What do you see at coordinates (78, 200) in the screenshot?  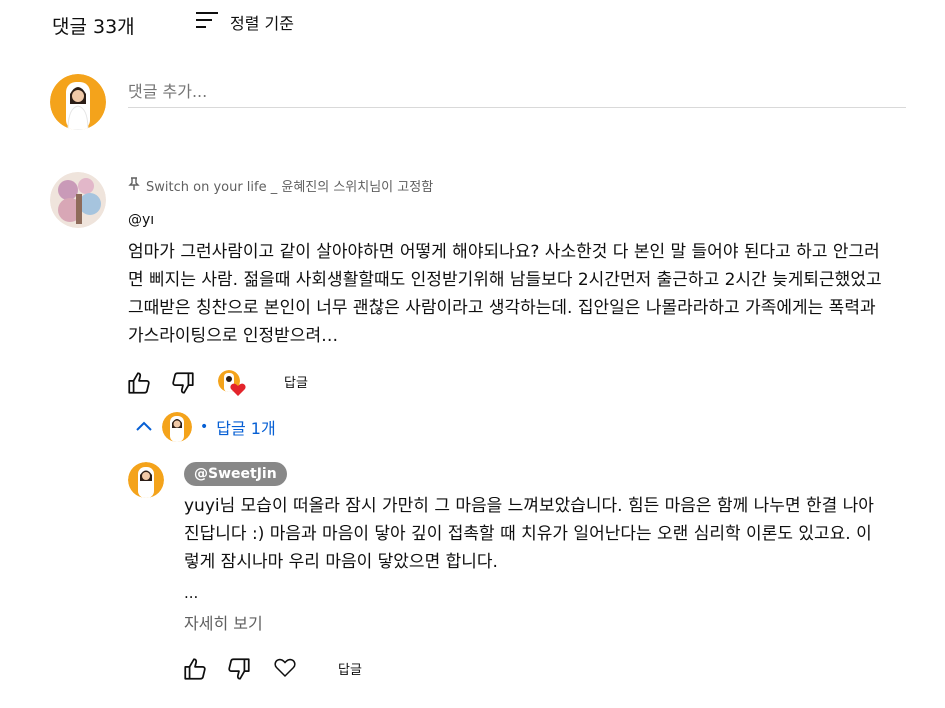 I see `commenter-avatar` at bounding box center [78, 200].